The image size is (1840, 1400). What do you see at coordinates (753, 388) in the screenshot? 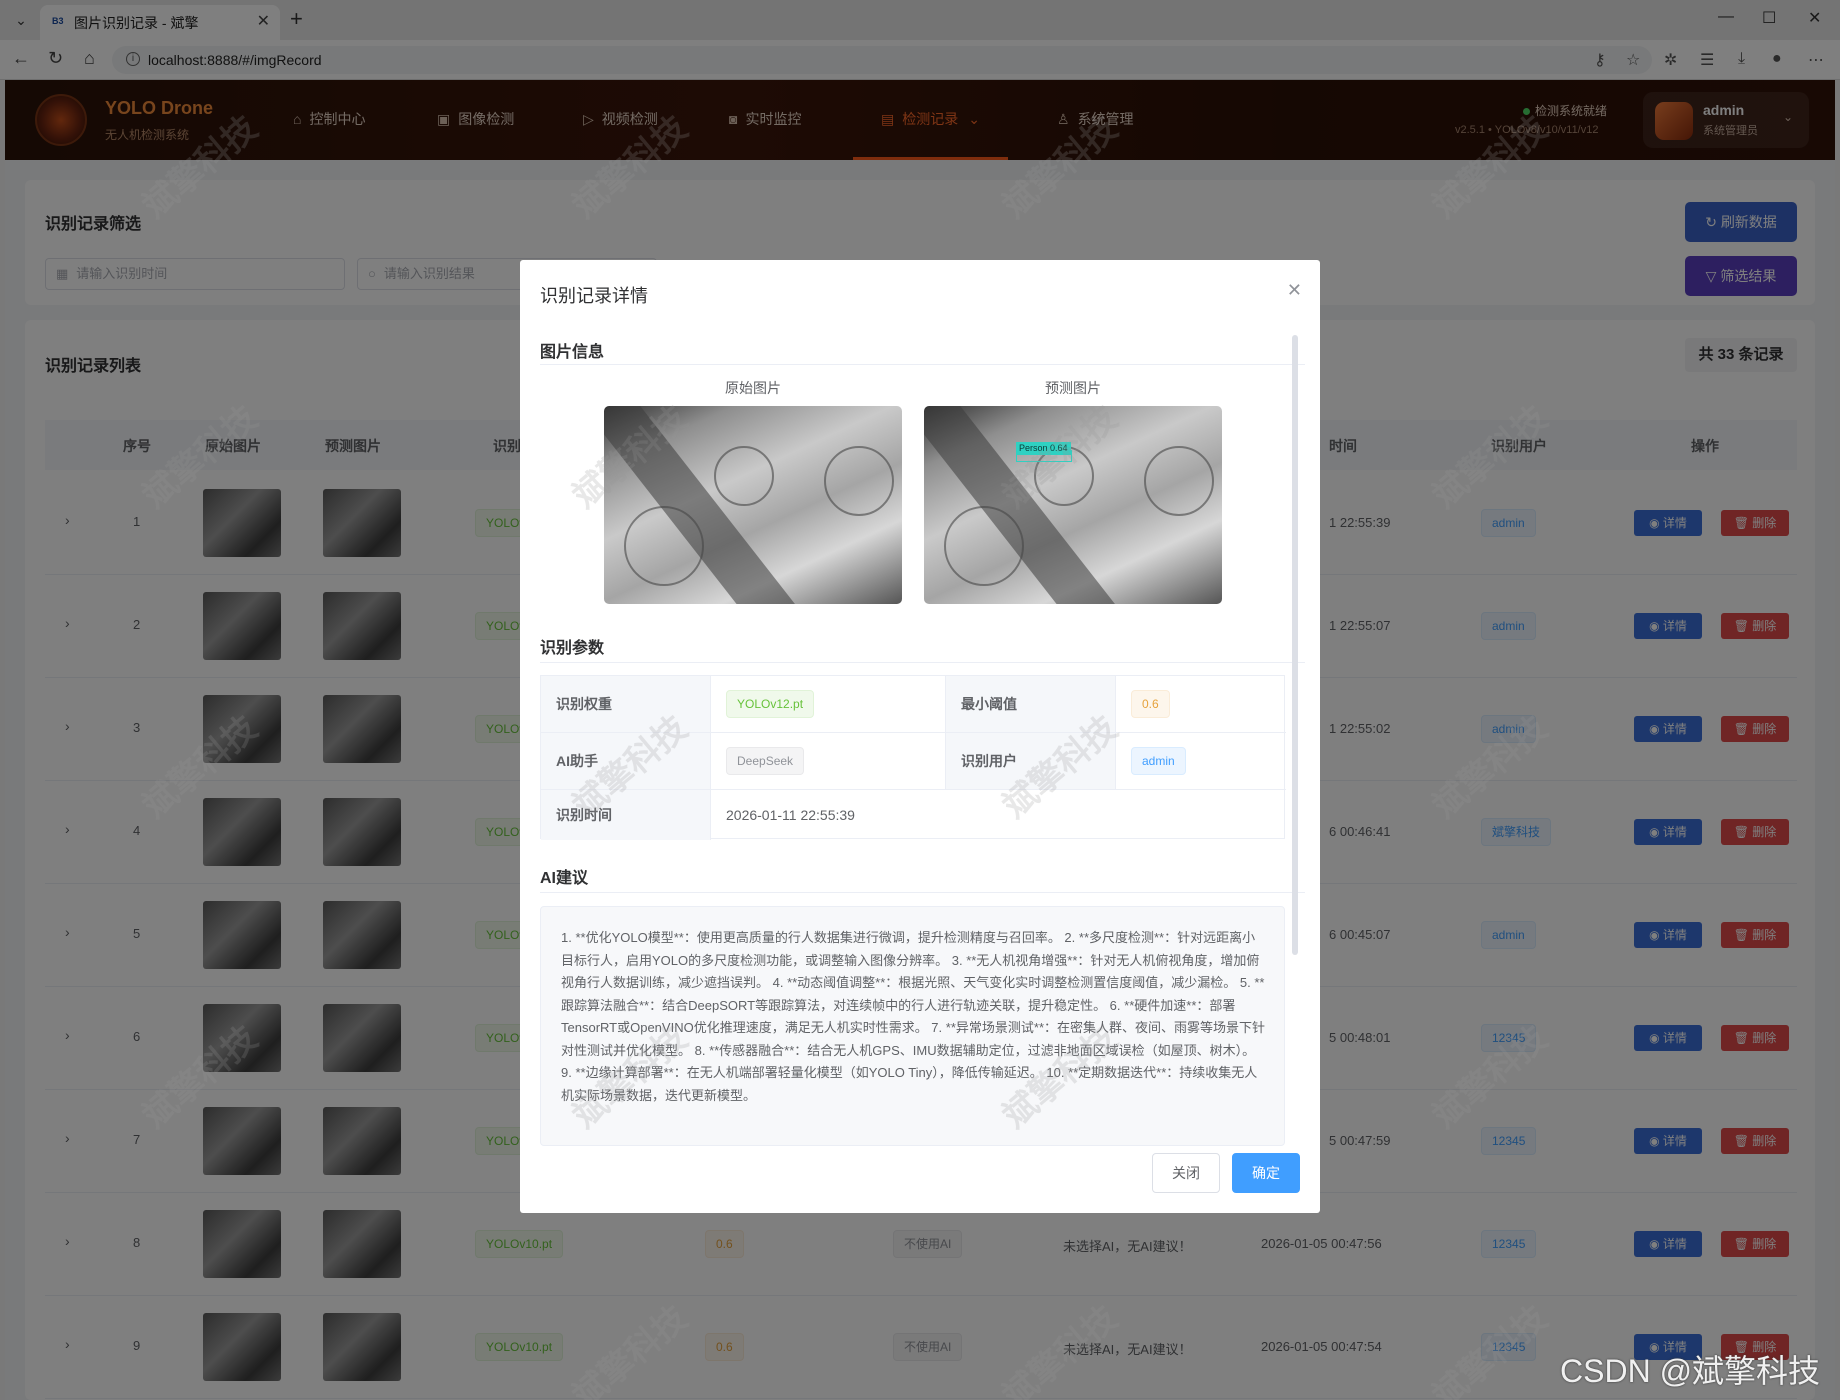
I see `original-caption: 原始图片` at bounding box center [753, 388].